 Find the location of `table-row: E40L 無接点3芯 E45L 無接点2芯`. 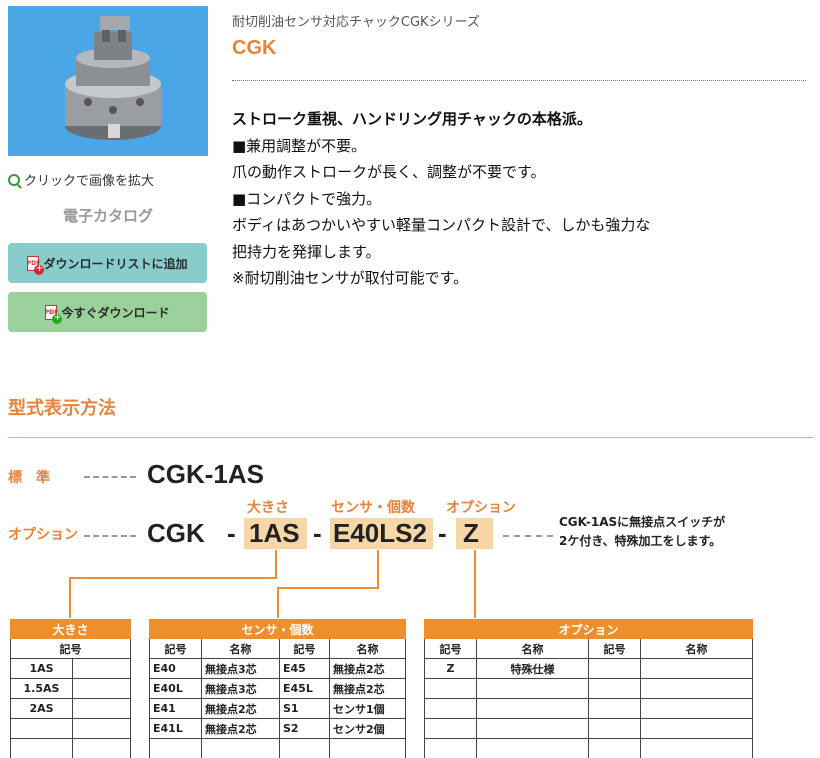

table-row: E40L 無接点3芯 E45L 無接点2芯 is located at coordinates (277, 688).